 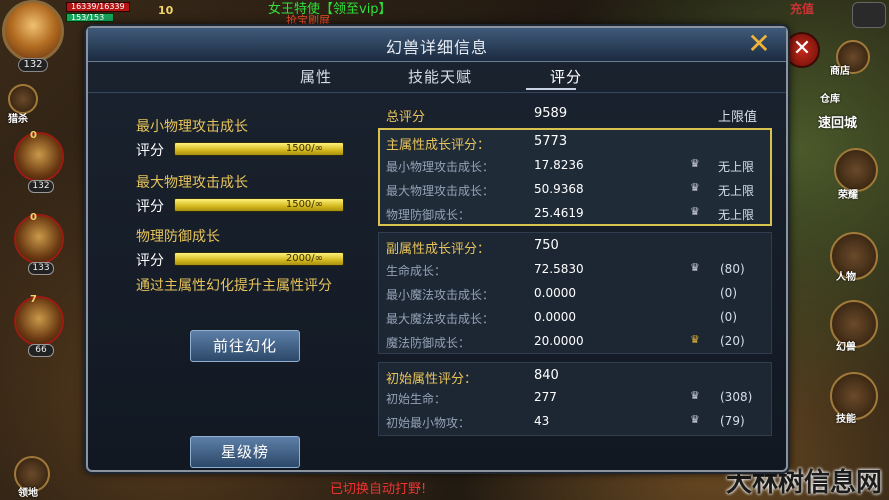 I want to click on main-row-label: 最小物理攻击成长：, so click(x=440, y=167).